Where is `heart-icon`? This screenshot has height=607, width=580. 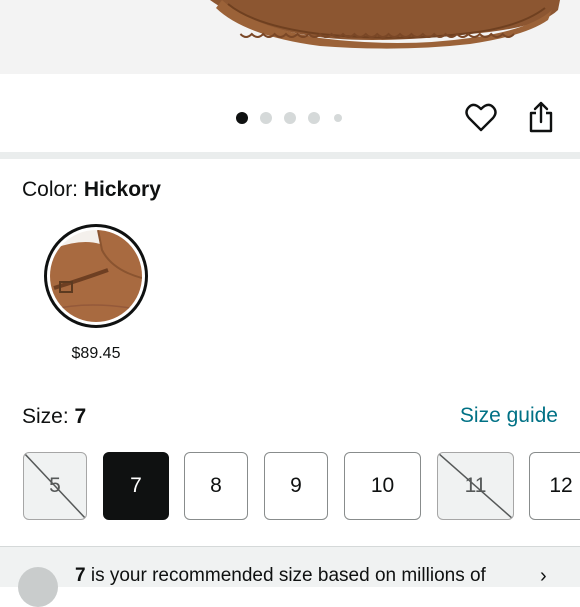
heart-icon is located at coordinates (481, 117).